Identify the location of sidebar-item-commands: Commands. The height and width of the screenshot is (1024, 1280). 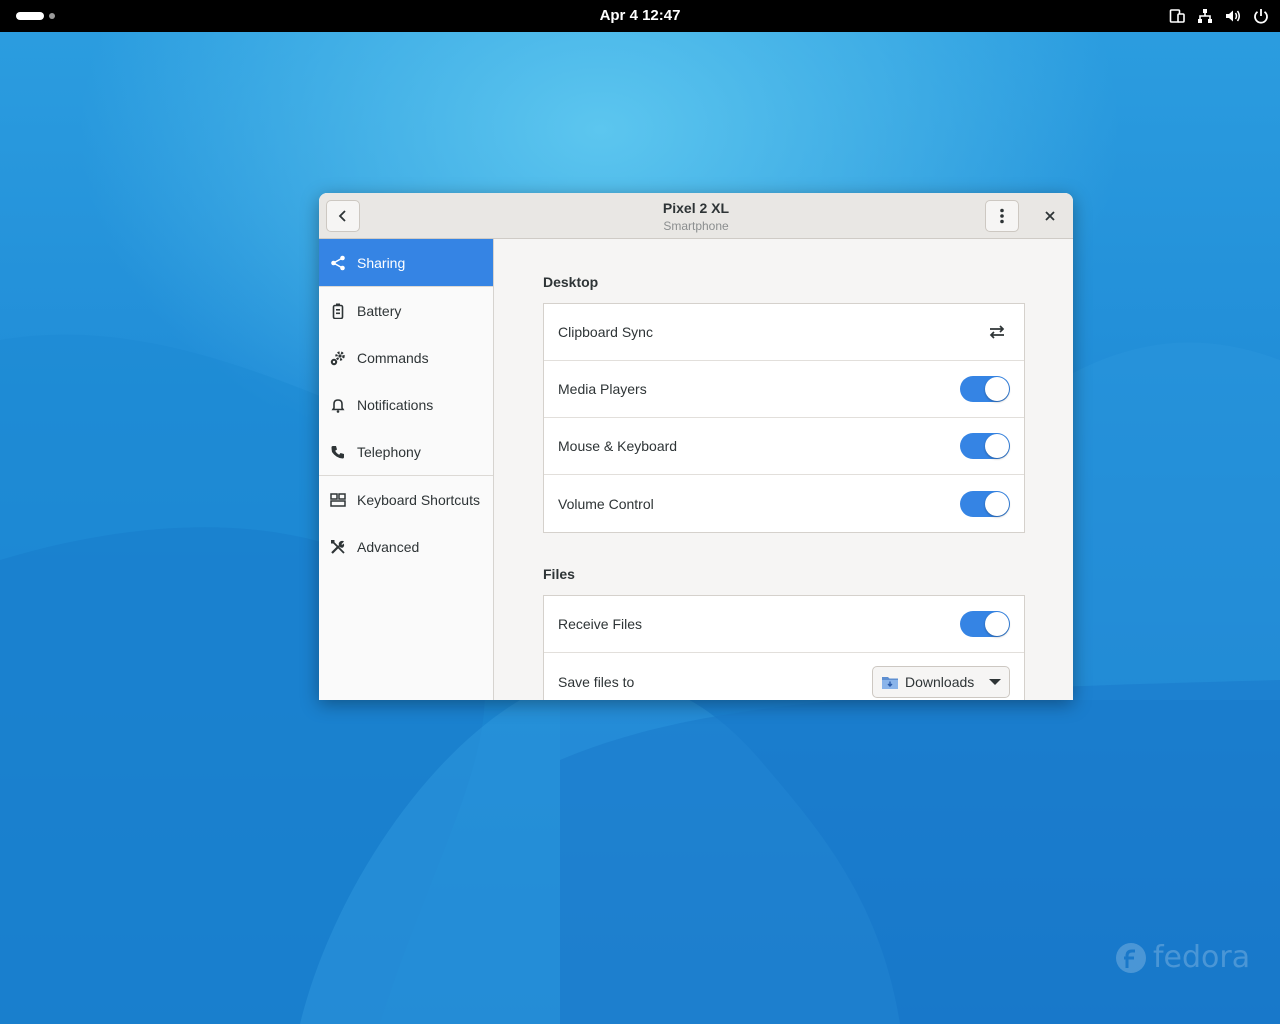
(406, 357).